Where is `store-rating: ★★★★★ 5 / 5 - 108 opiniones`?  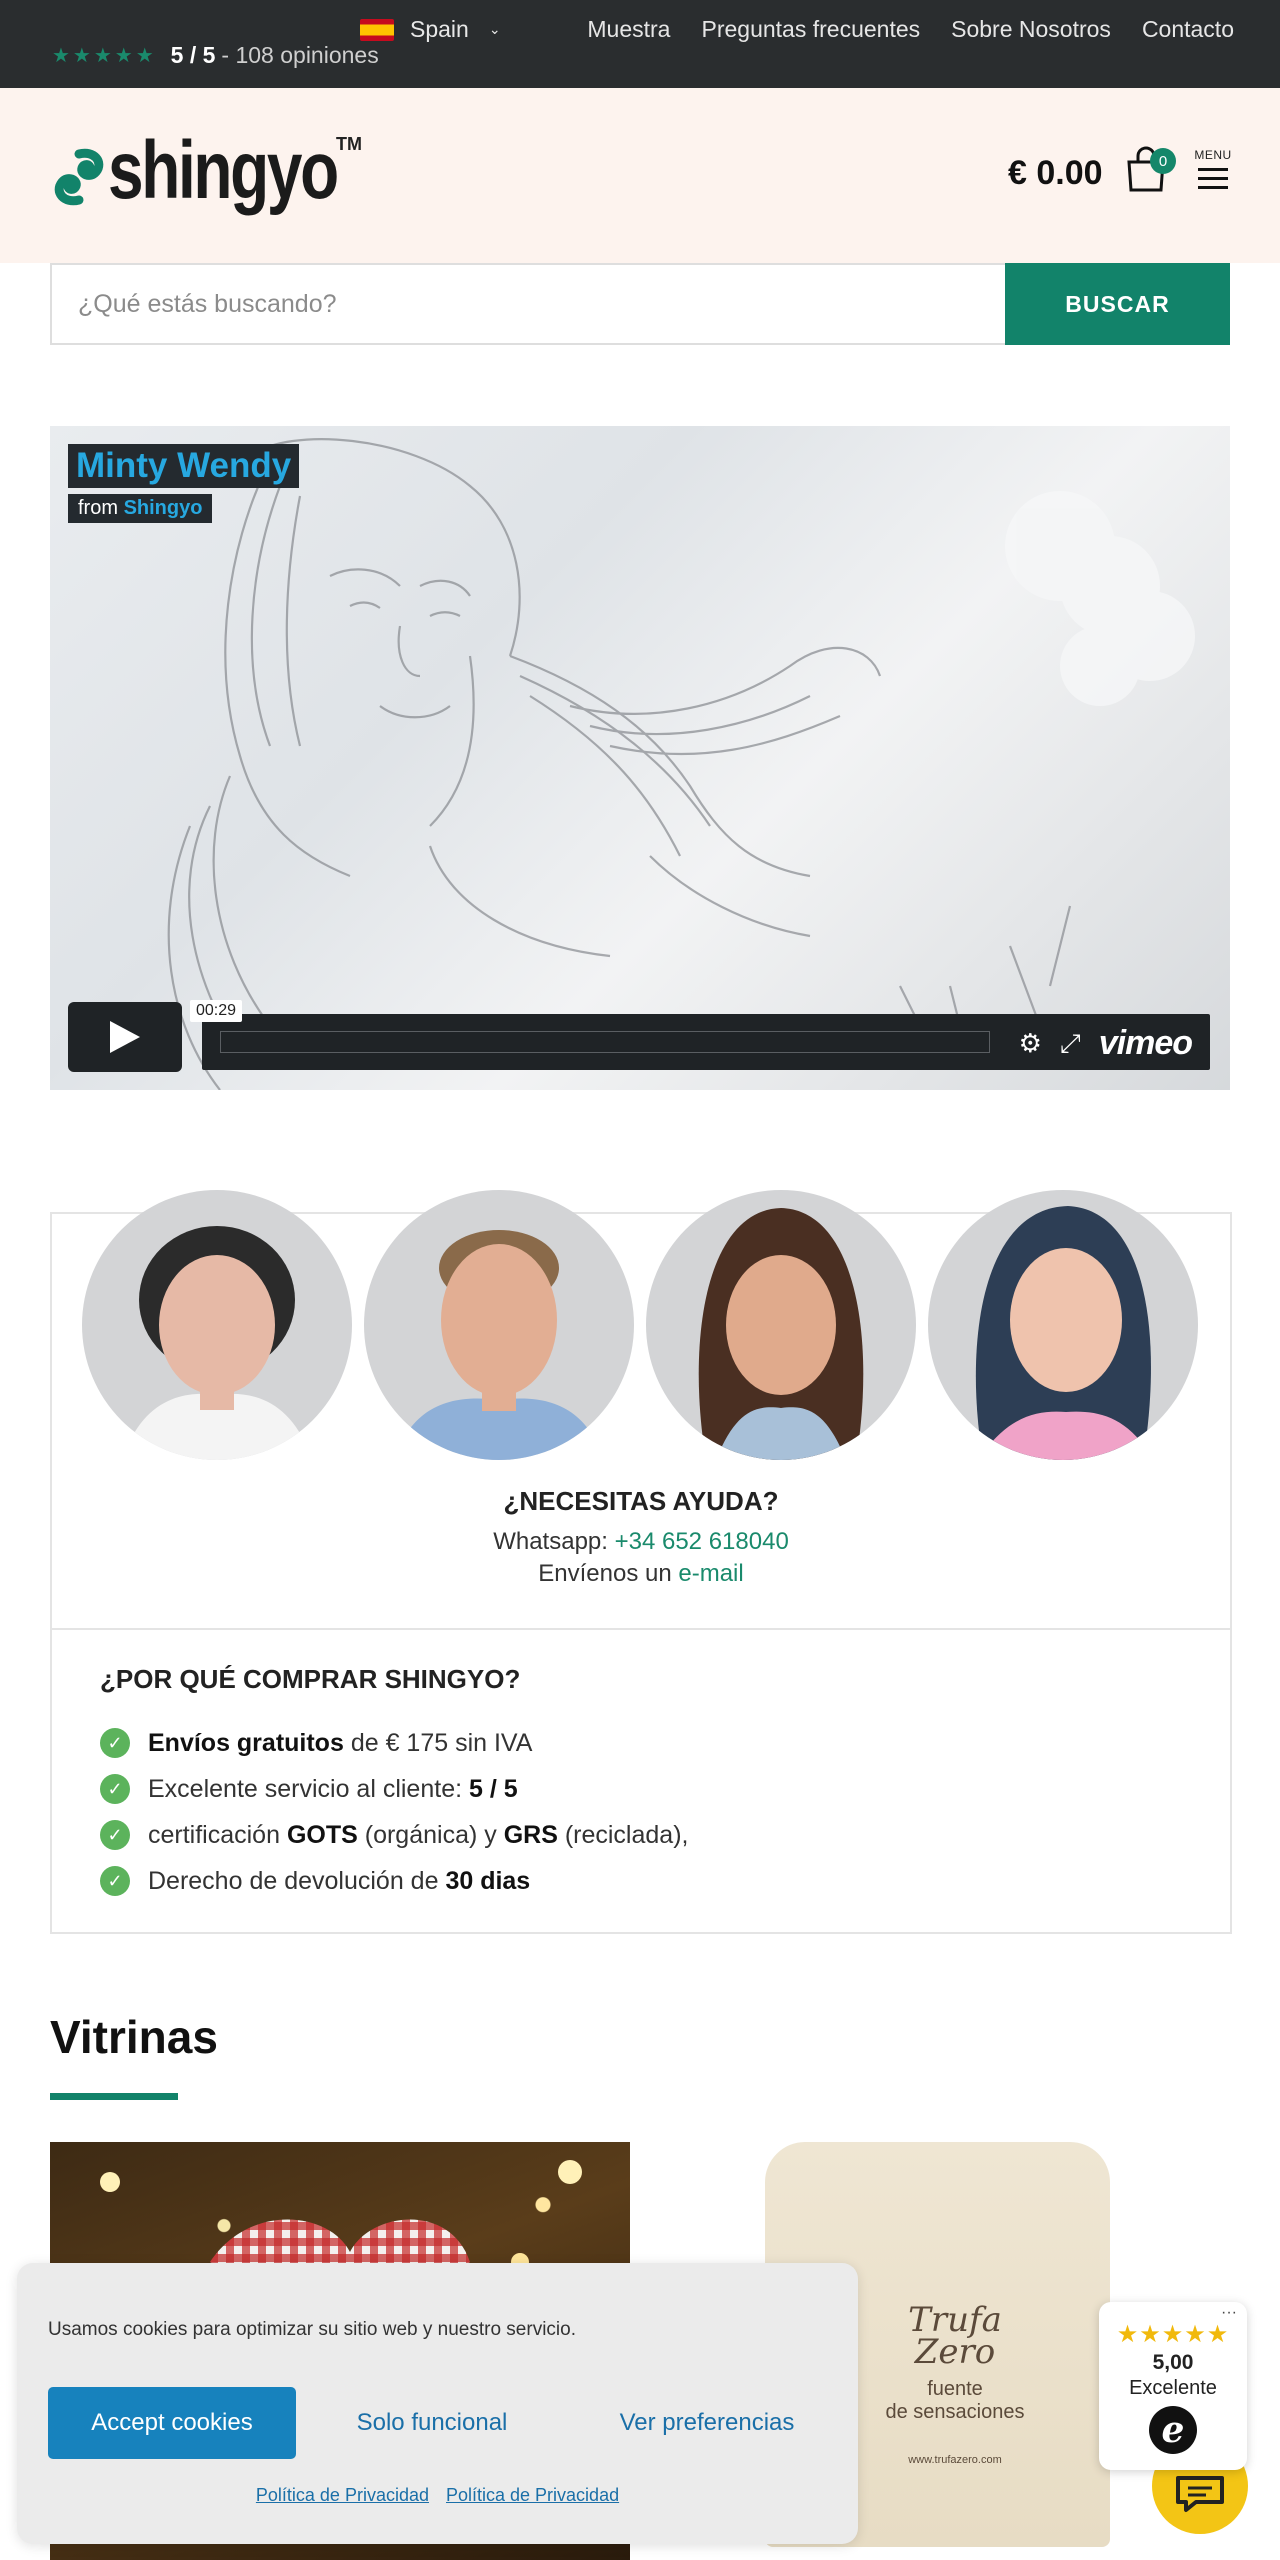 store-rating: ★★★★★ 5 / 5 - 108 opiniones is located at coordinates (215, 55).